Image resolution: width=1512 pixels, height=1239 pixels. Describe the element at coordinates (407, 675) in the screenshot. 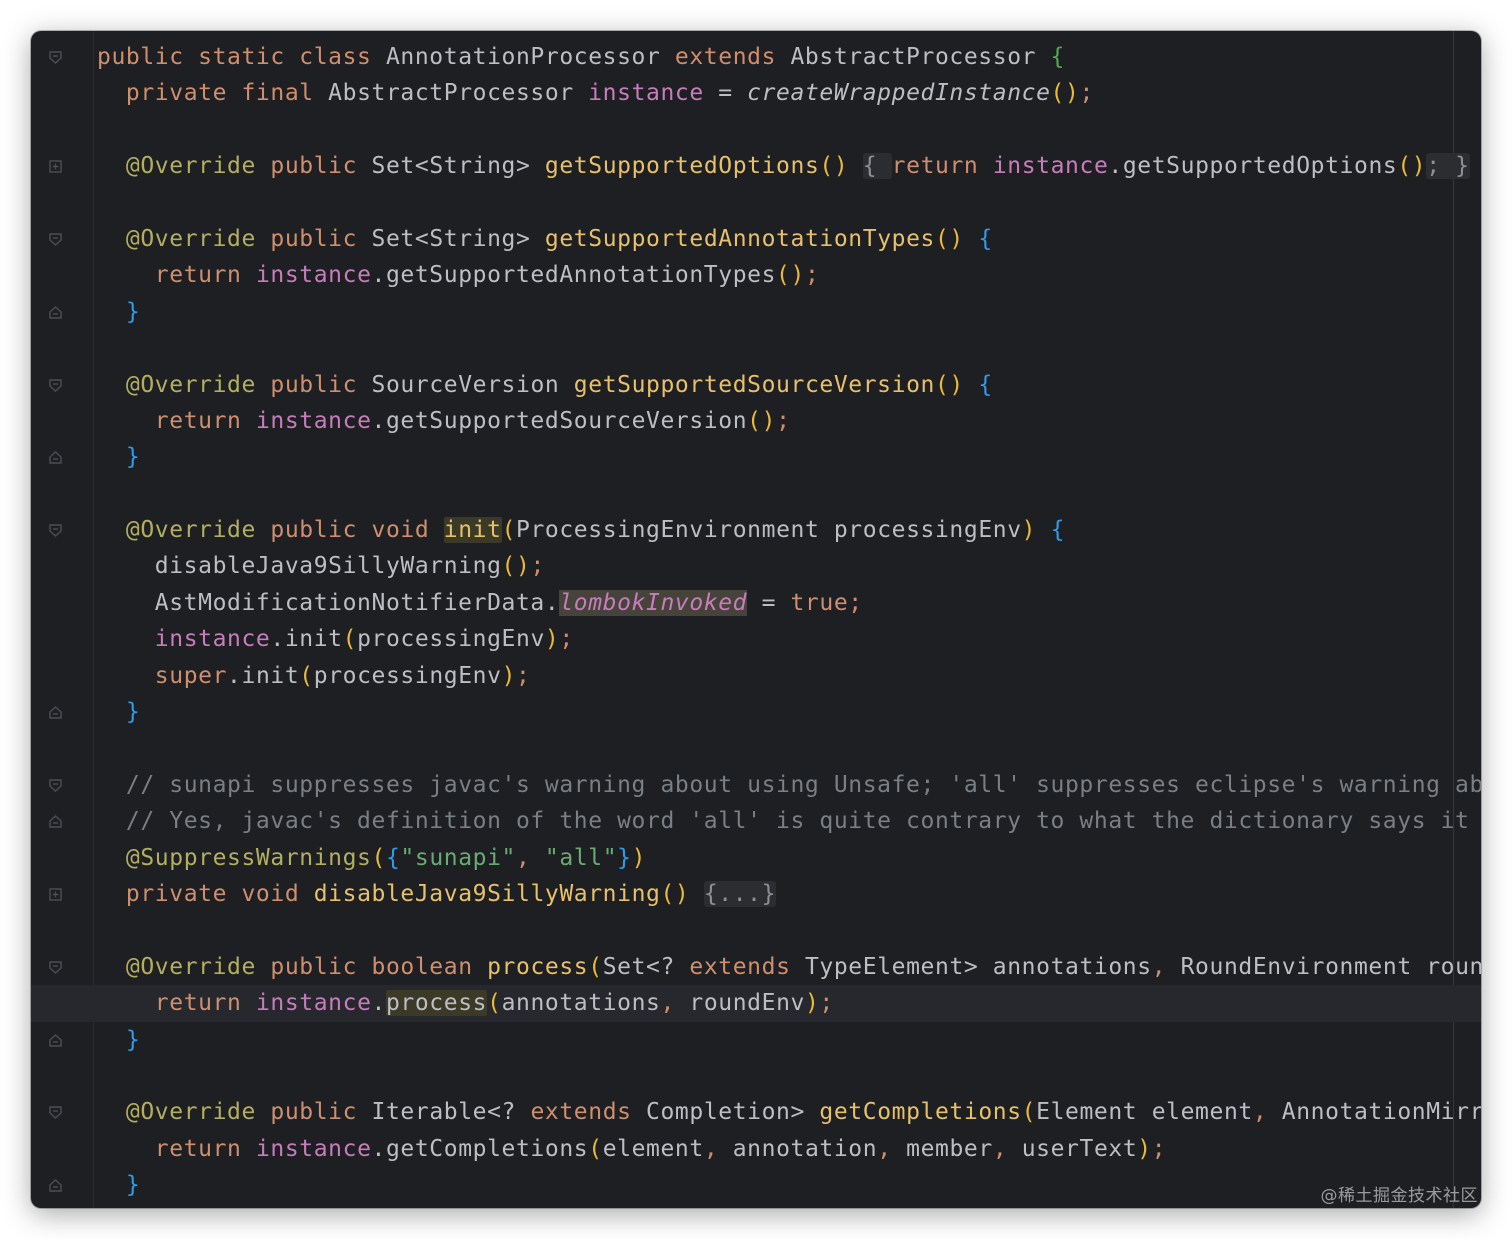

I see `code-token: processingEnv` at that location.